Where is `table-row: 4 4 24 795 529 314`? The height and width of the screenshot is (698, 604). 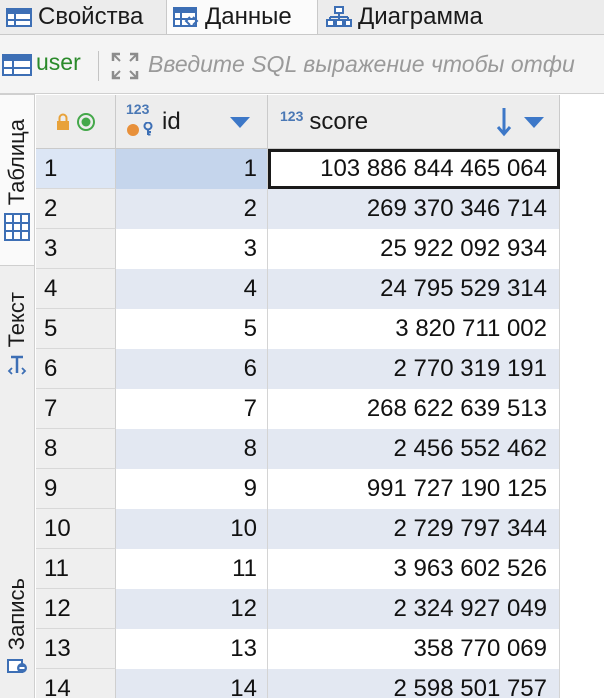 table-row: 4 4 24 795 529 314 is located at coordinates (320, 289).